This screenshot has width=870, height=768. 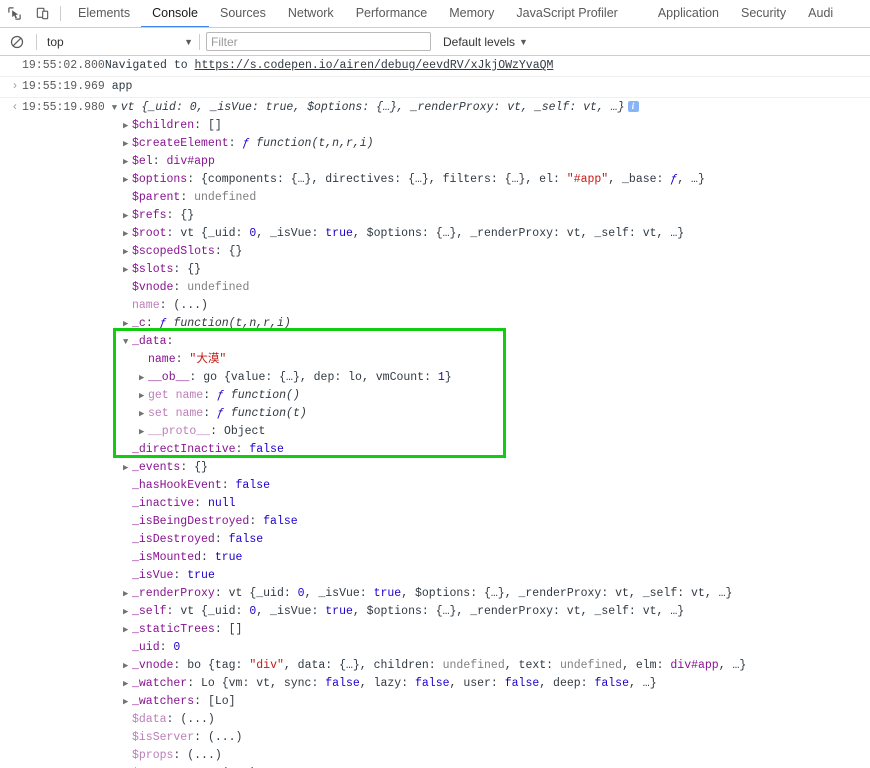 What do you see at coordinates (243, 13) in the screenshot?
I see `tab-sources: Sources` at bounding box center [243, 13].